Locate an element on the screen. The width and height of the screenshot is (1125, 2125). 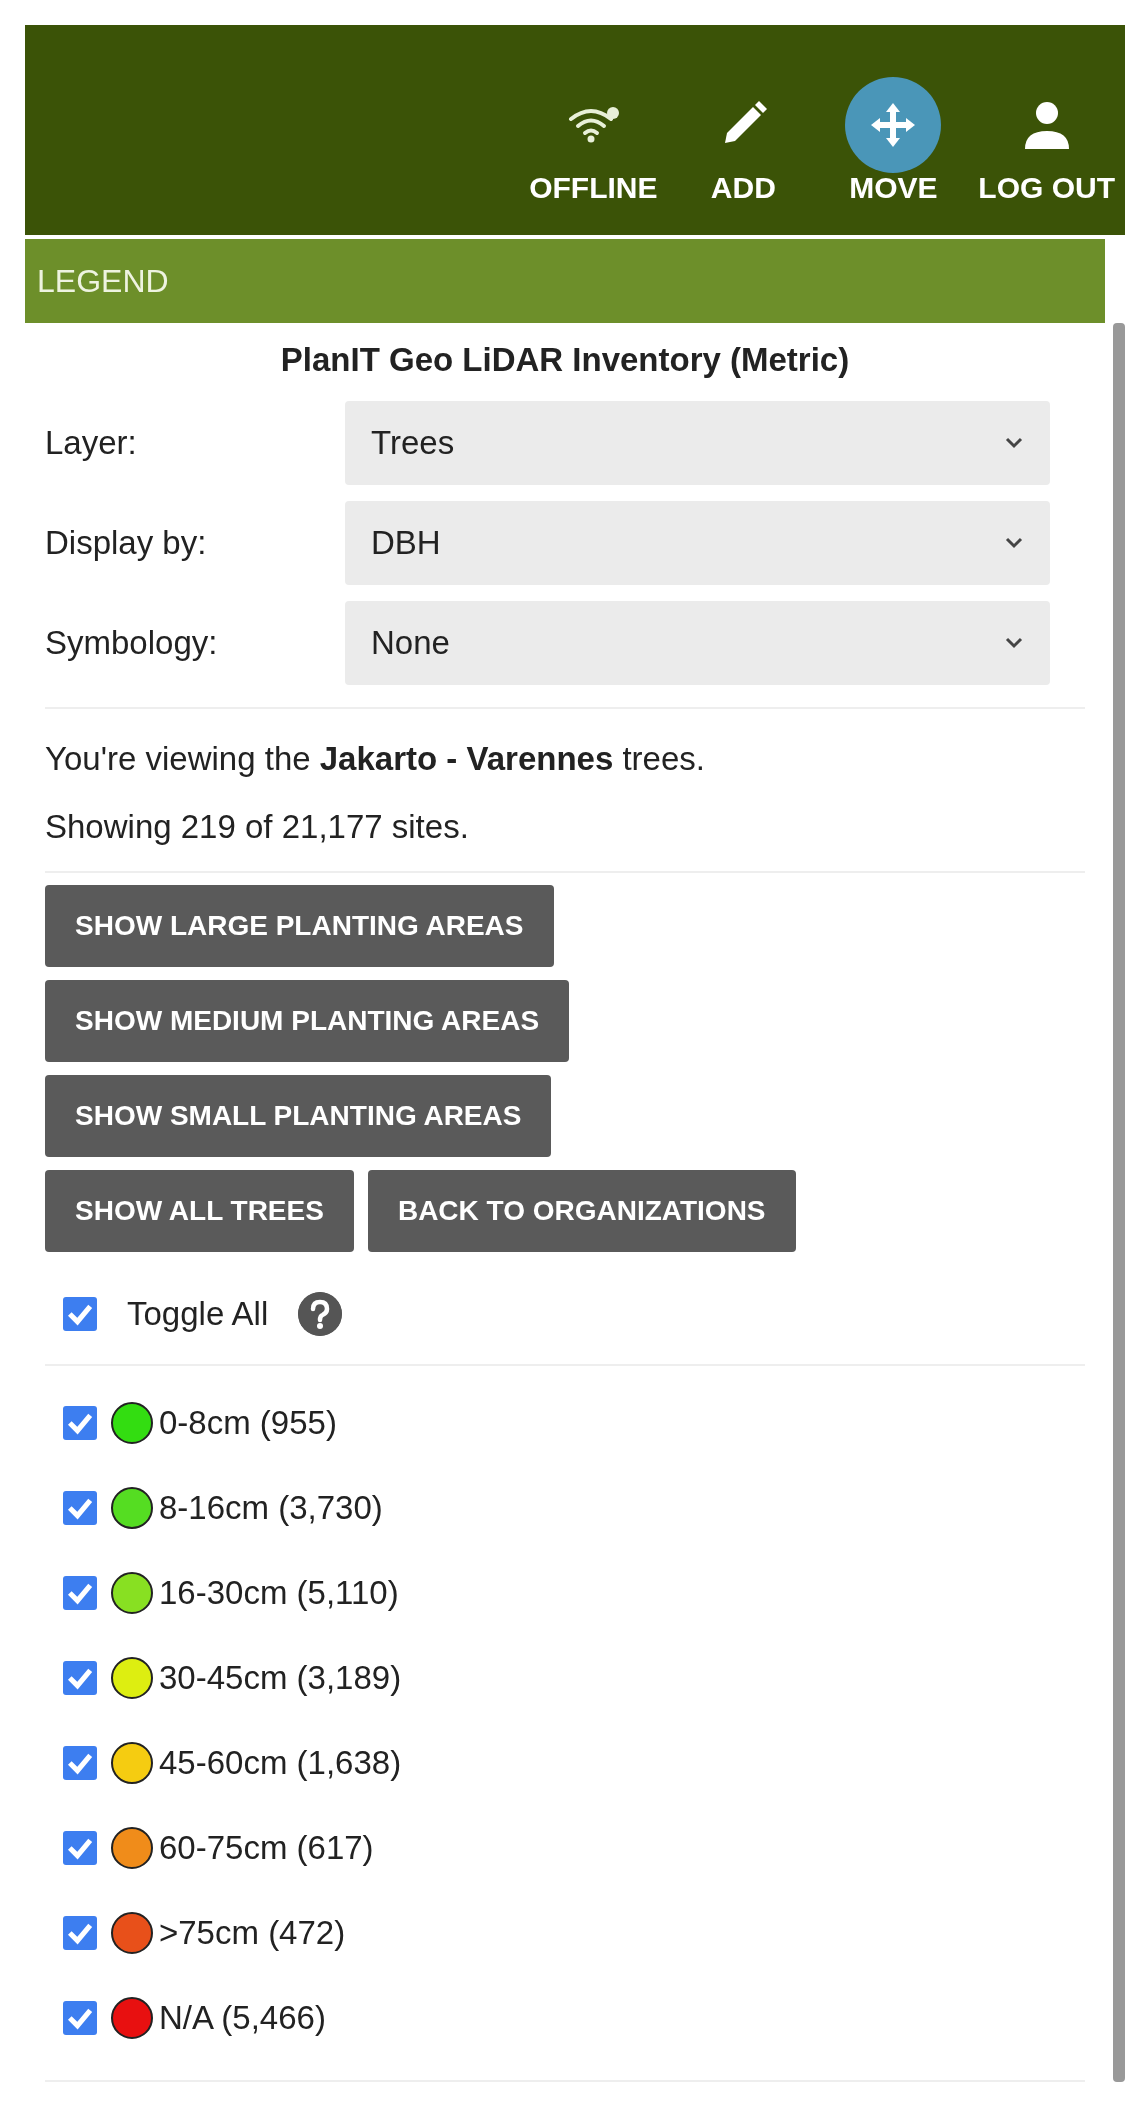
legend-header: LEGEND is located at coordinates (565, 281).